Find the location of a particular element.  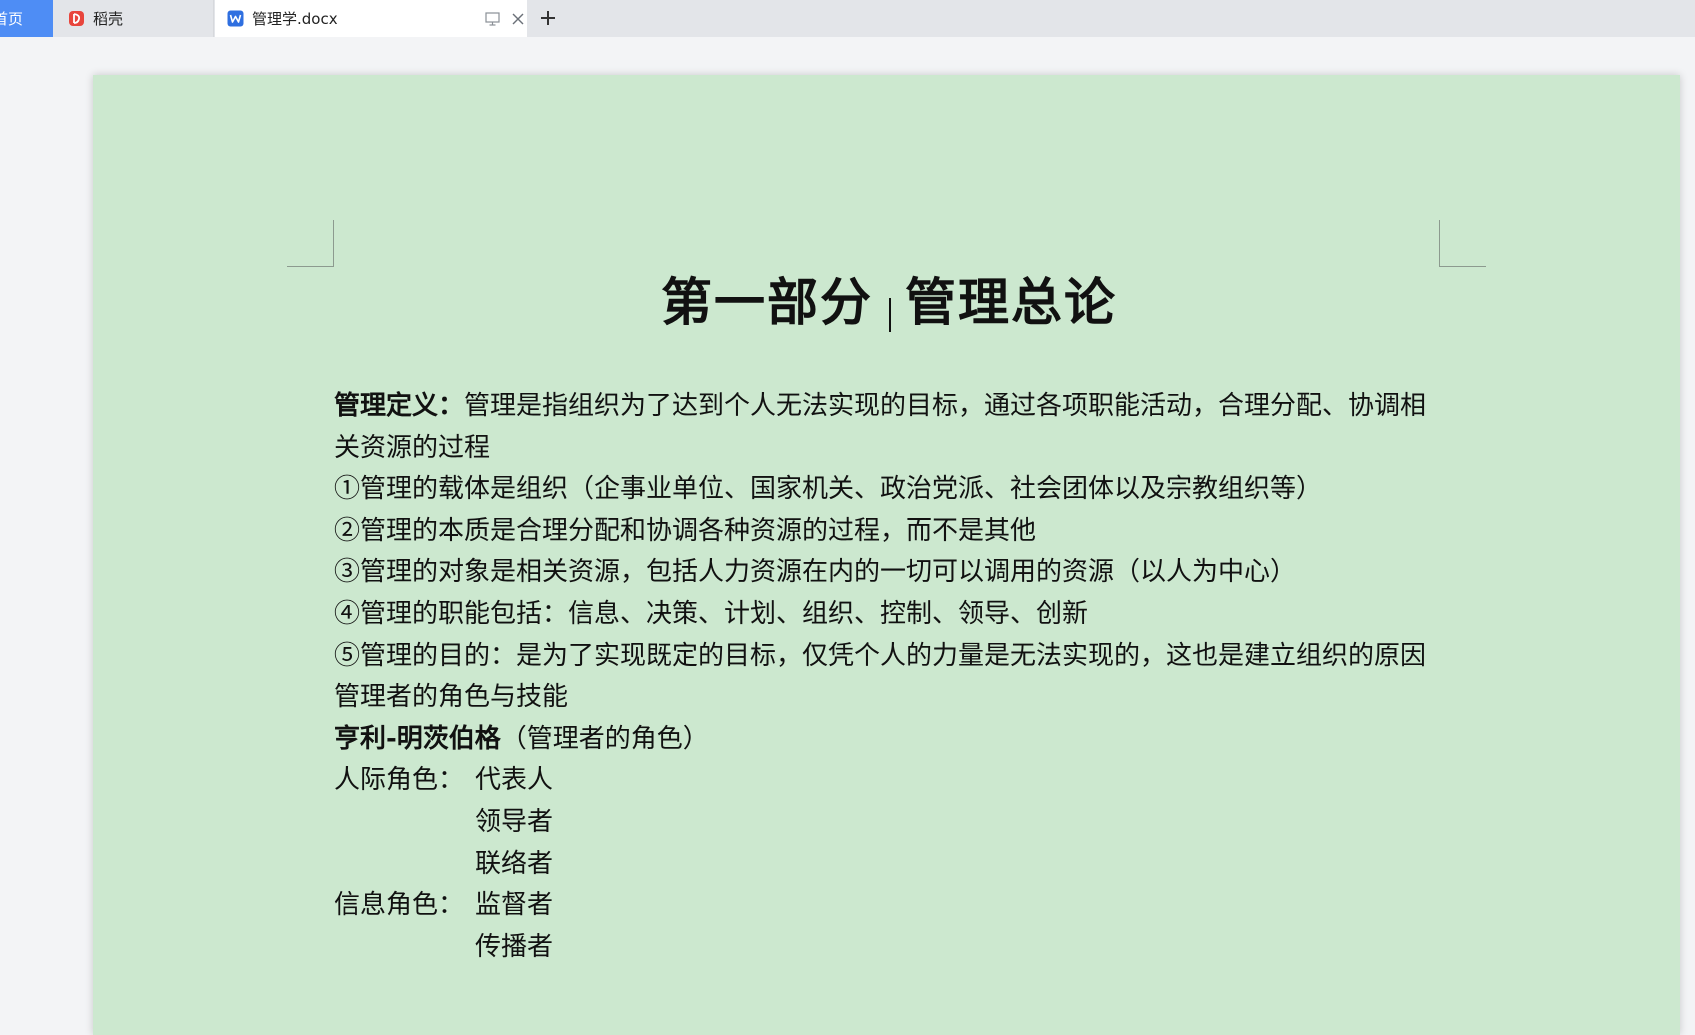

mintzberg-name: 亨利-明茨伯格 is located at coordinates (417, 738).